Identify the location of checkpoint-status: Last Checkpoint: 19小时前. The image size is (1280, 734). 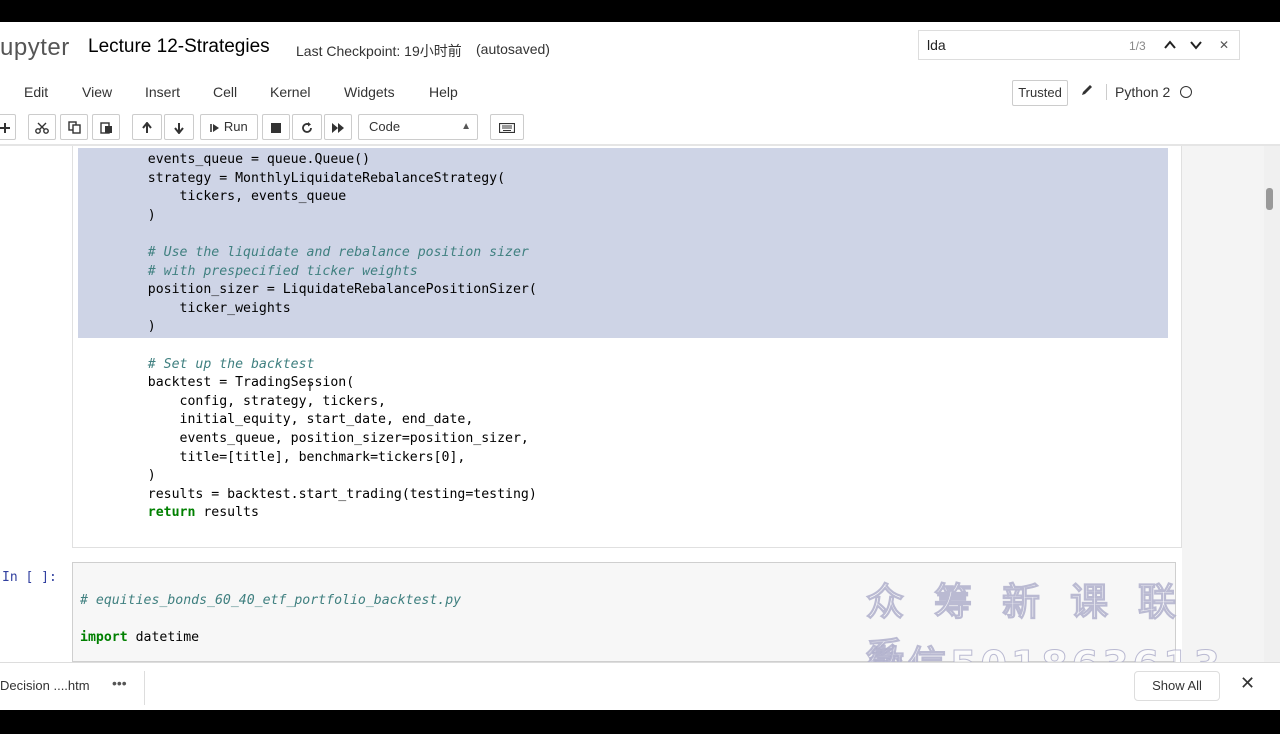
(379, 51).